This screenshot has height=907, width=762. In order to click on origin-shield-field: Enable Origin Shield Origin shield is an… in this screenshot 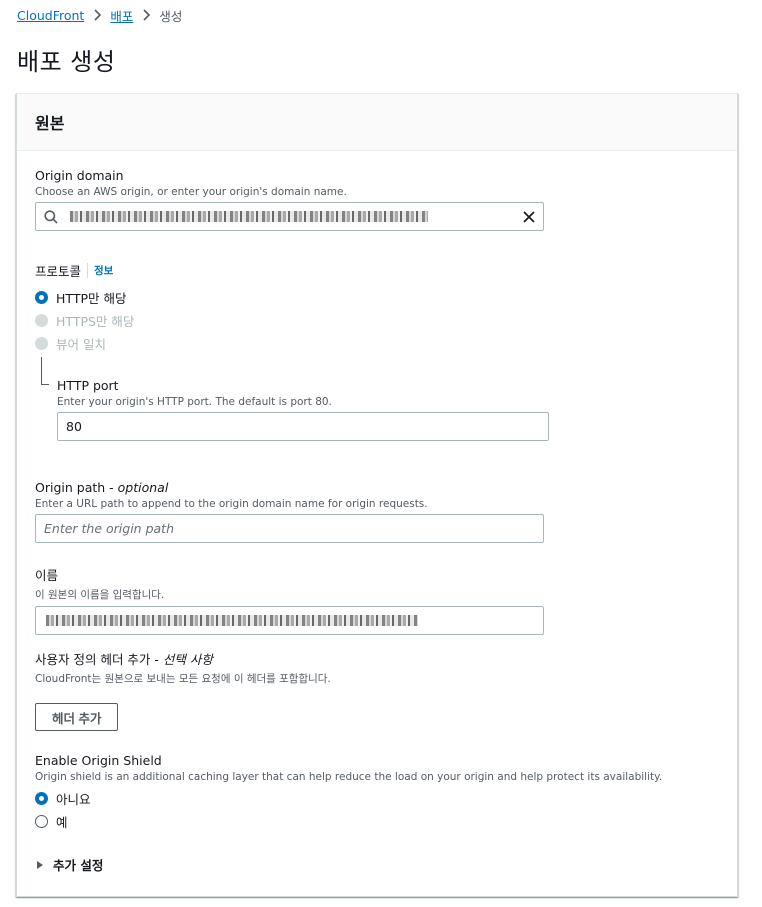, I will do `click(348, 794)`.